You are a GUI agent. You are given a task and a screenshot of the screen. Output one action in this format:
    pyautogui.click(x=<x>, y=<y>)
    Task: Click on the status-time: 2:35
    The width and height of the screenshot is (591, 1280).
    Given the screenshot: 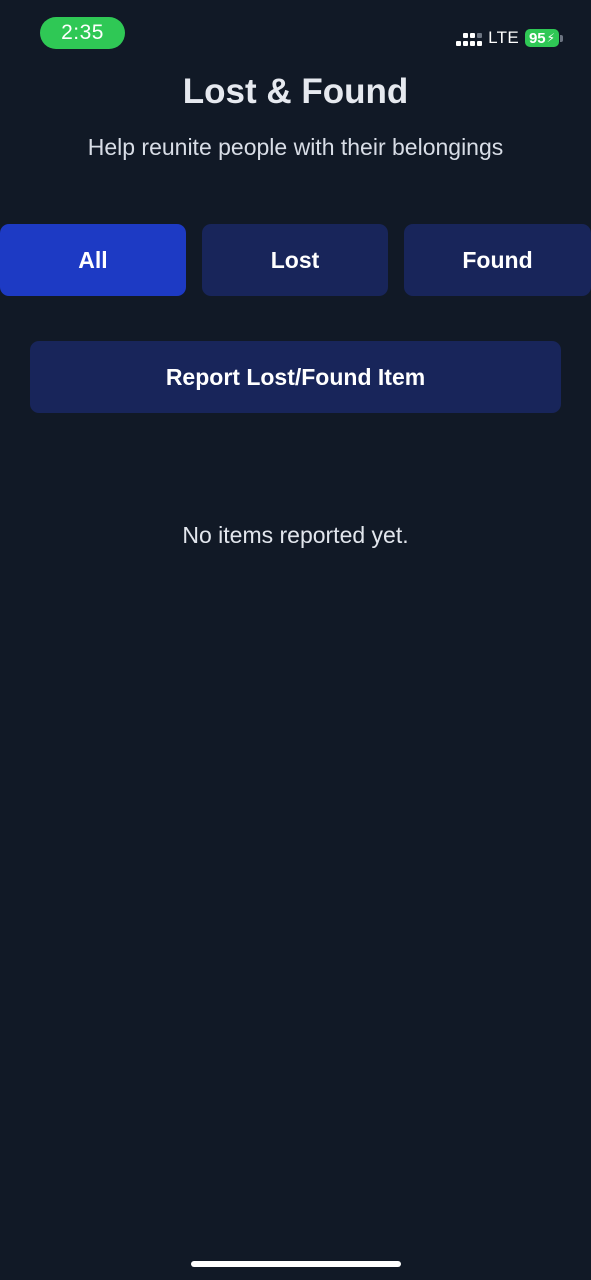 What is the action you would take?
    pyautogui.click(x=82, y=32)
    